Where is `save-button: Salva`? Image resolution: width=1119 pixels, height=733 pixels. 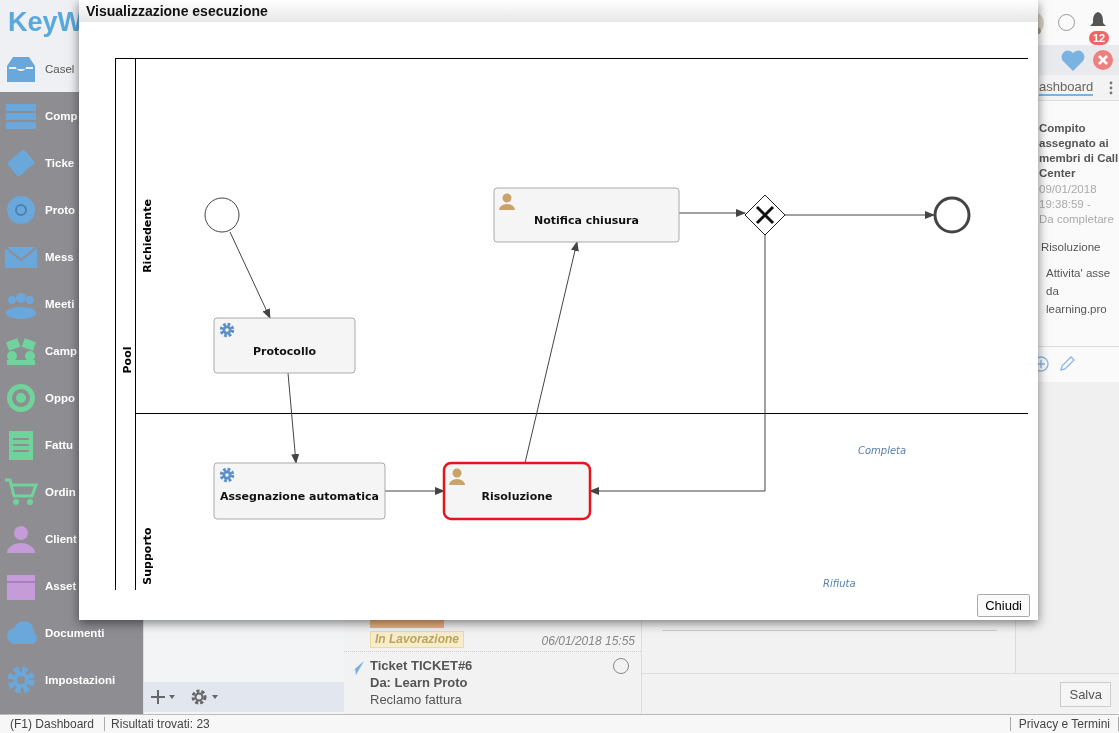
save-button: Salva is located at coordinates (1085, 694).